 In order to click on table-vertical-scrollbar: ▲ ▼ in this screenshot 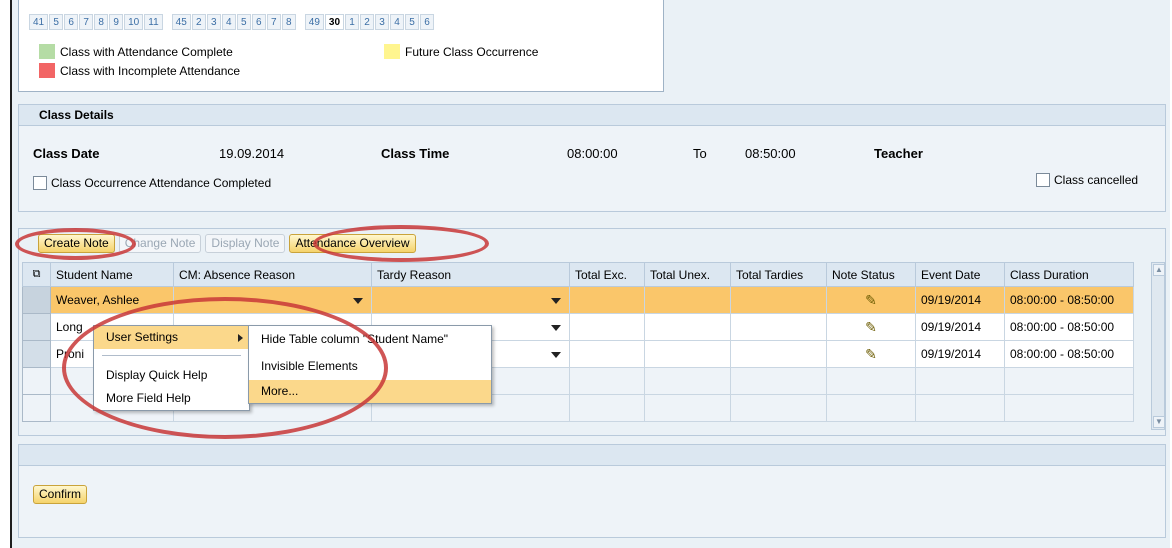, I will do `click(1158, 346)`.